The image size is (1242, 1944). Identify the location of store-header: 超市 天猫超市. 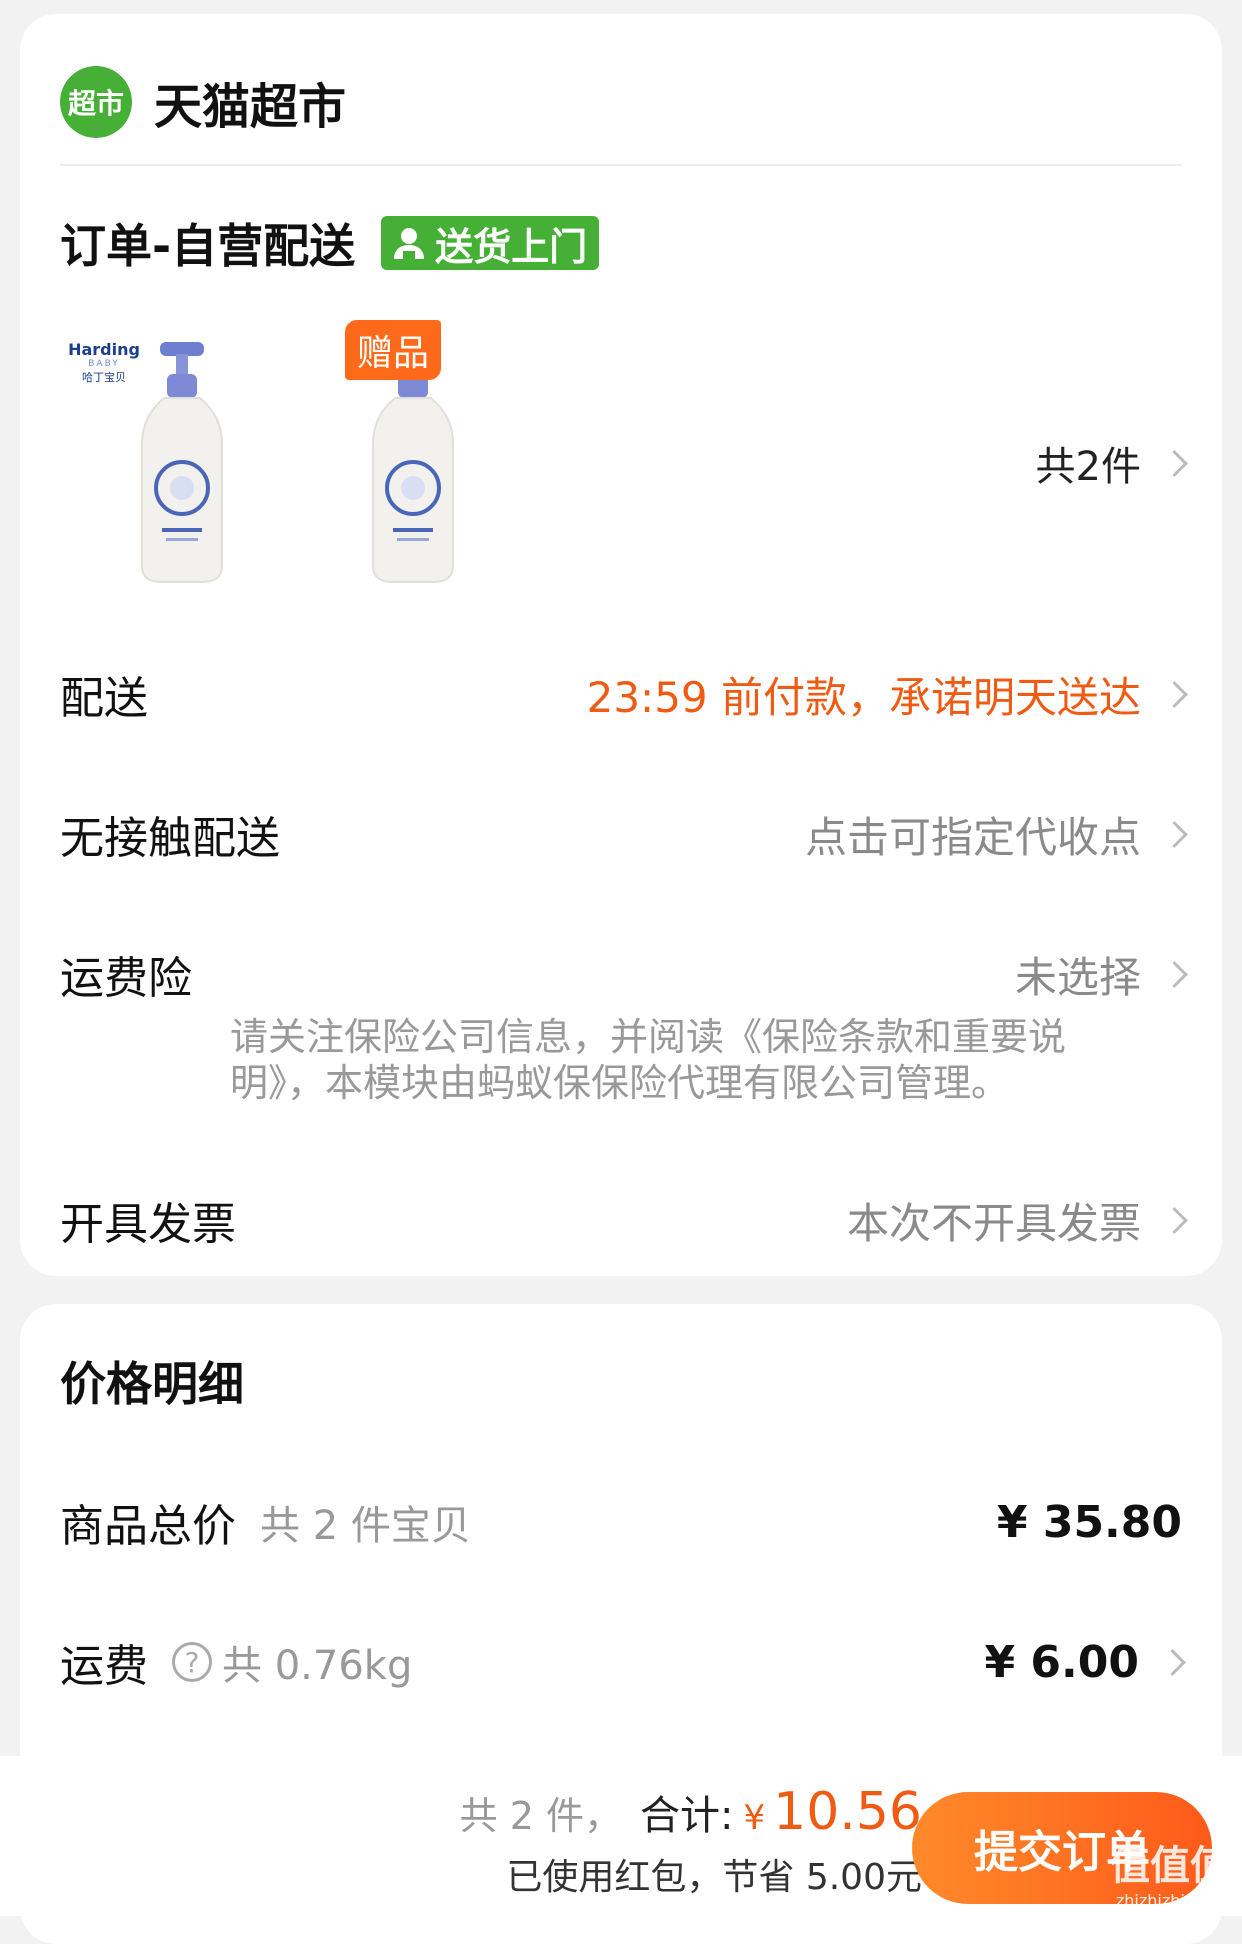
(203, 102).